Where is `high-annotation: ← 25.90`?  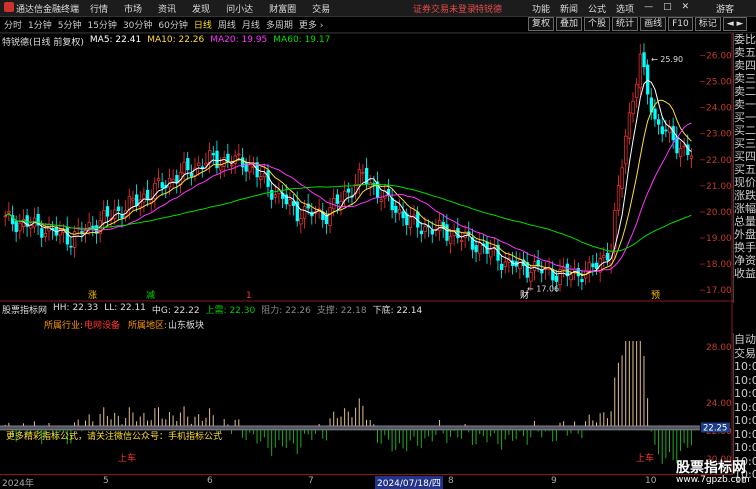
high-annotation: ← 25.90 is located at coordinates (667, 59).